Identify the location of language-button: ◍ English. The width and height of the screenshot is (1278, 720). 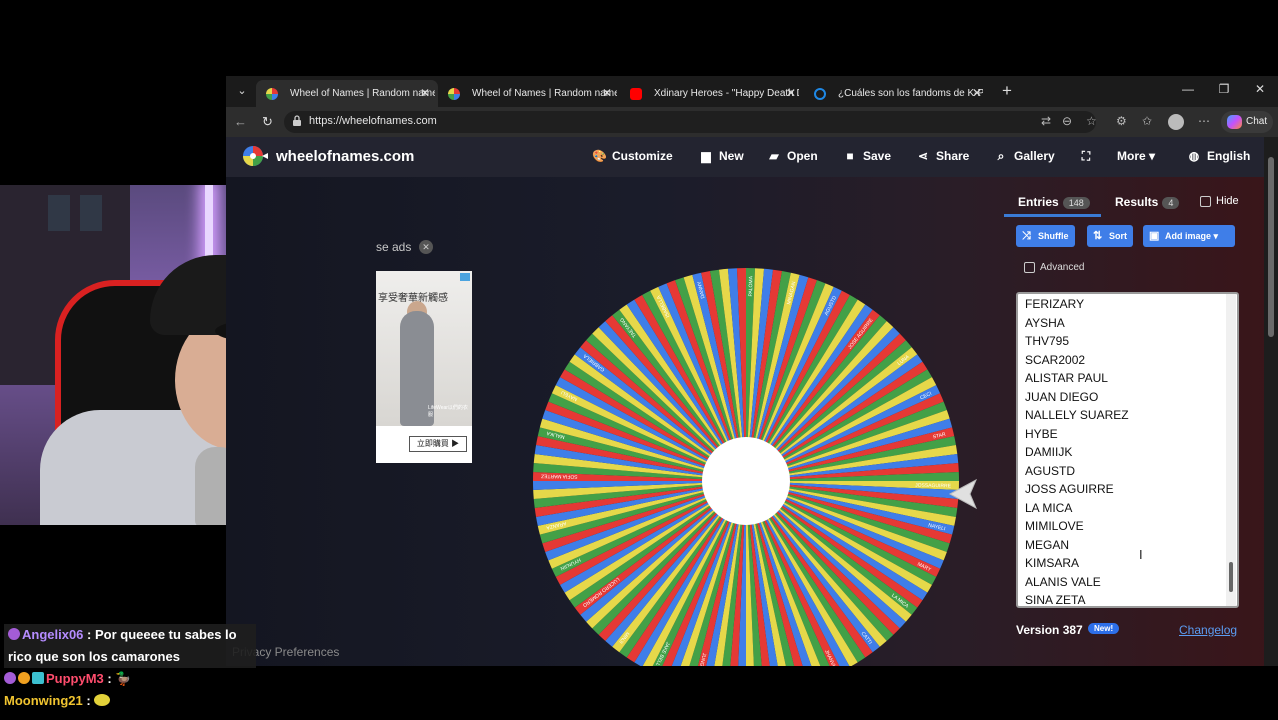
(1219, 156).